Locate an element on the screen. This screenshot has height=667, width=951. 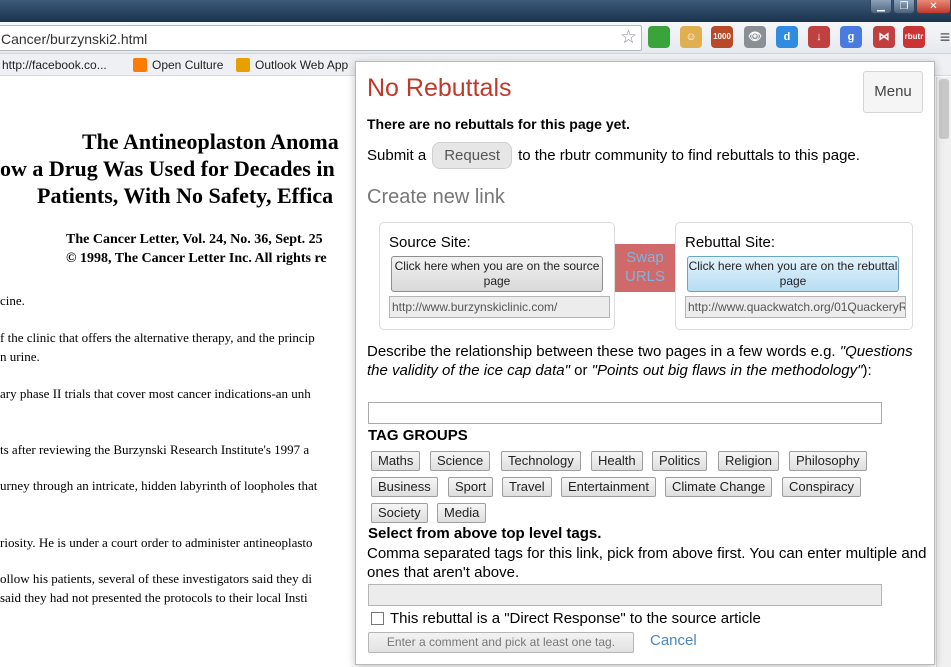
scroll-thumb is located at coordinates (944, 109).